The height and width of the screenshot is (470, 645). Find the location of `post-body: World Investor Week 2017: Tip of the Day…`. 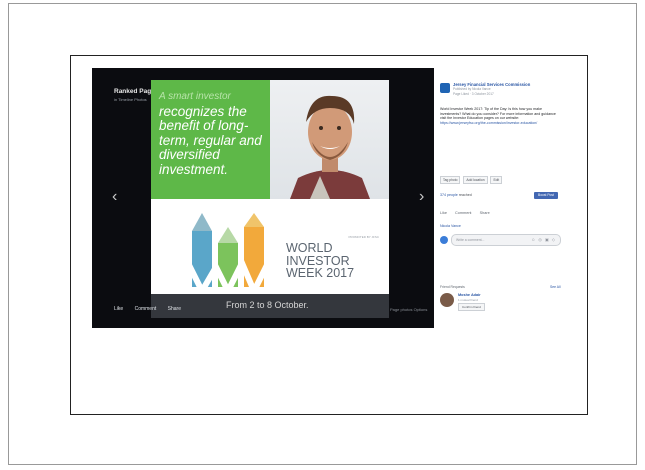

post-body: World Investor Week 2017: Tip of the Day… is located at coordinates (499, 116).